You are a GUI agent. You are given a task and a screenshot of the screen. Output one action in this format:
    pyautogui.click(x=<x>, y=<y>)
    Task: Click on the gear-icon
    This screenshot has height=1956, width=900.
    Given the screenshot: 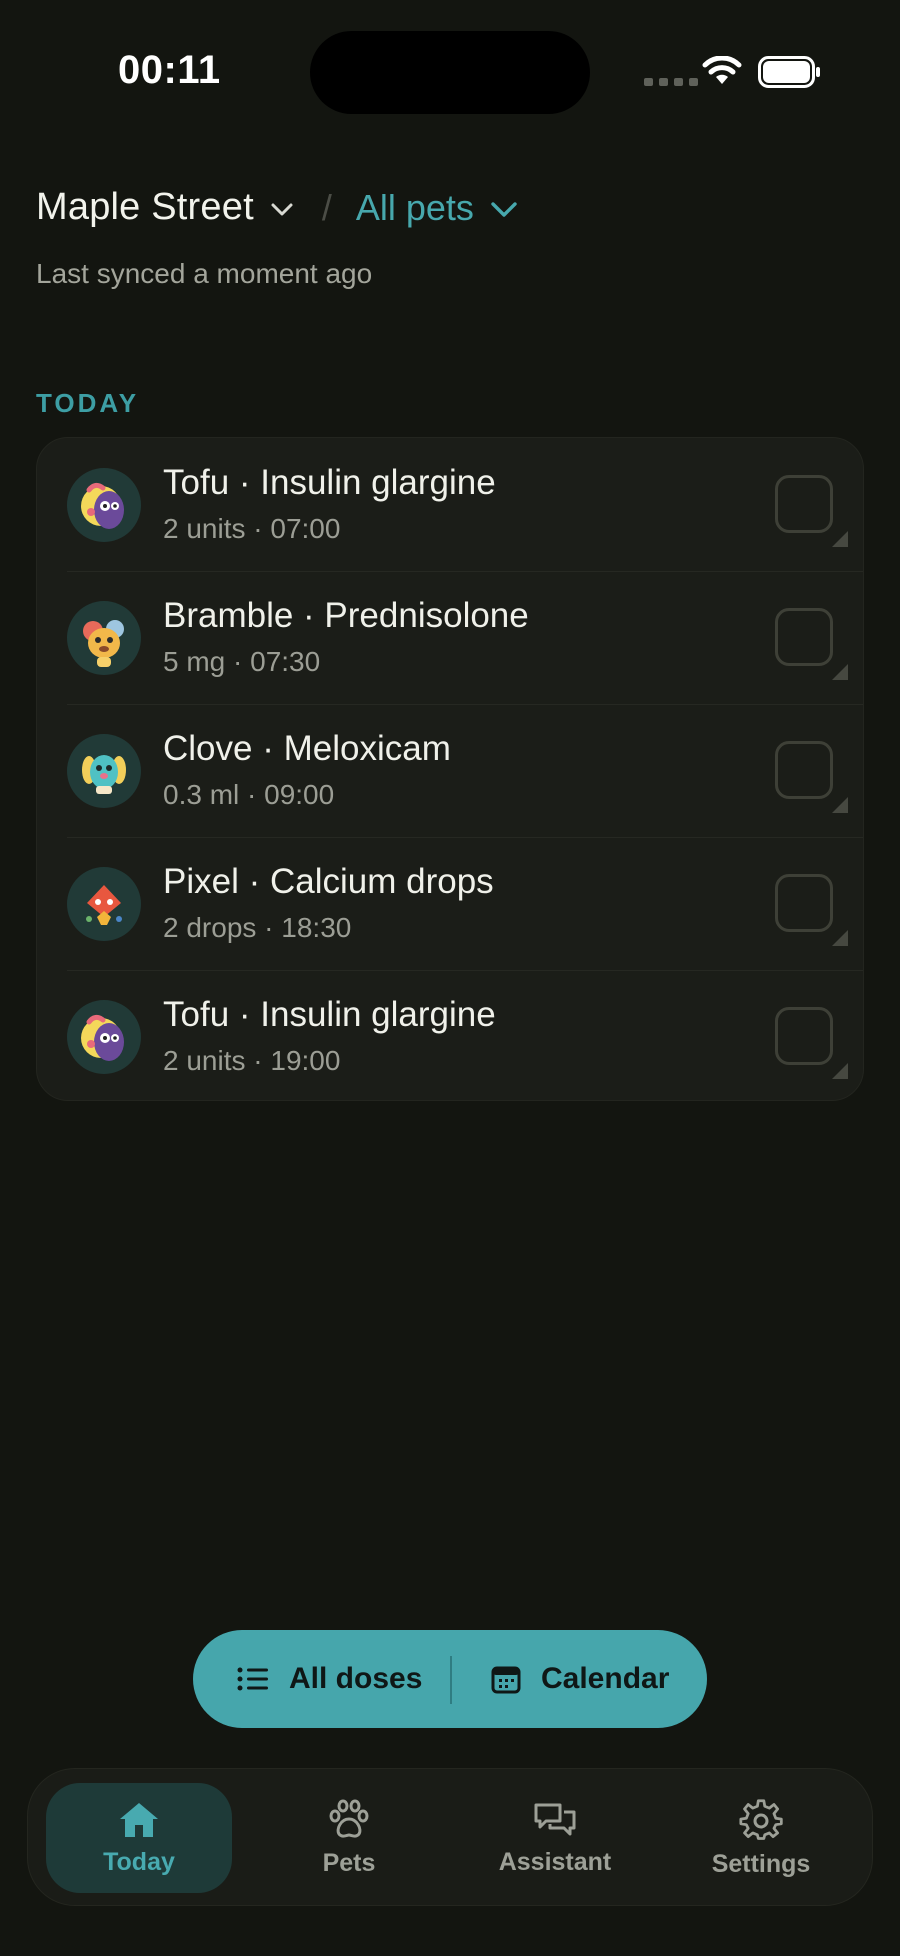 What is the action you would take?
    pyautogui.click(x=761, y=1819)
    